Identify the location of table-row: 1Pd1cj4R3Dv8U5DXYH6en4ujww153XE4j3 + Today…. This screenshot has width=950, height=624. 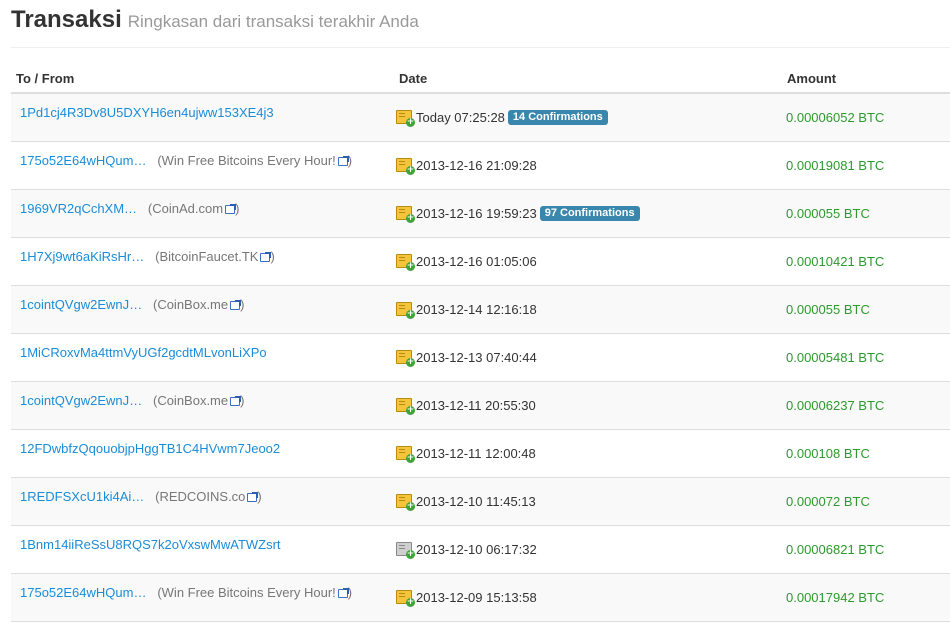
(480, 117).